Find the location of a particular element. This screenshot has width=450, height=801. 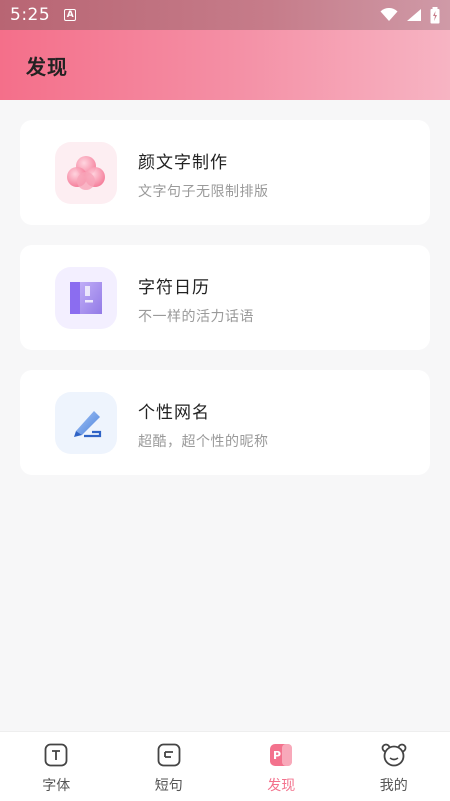

bear-profile-icon is located at coordinates (394, 755).